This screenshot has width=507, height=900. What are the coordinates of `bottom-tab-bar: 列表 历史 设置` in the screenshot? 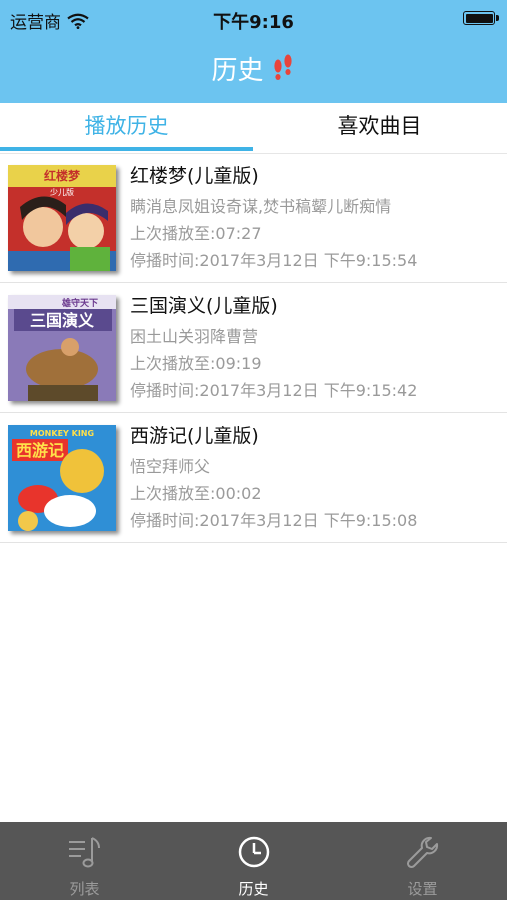 It's located at (253, 861).